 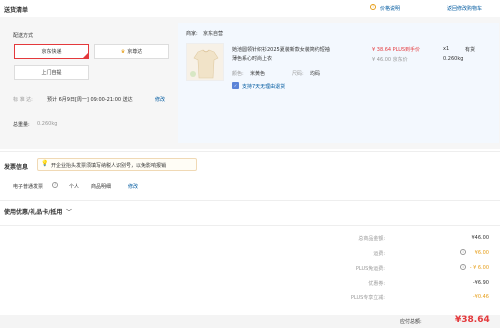 What do you see at coordinates (33, 212) in the screenshot?
I see `coupon-title: 使用优惠/礼品卡/抵用` at bounding box center [33, 212].